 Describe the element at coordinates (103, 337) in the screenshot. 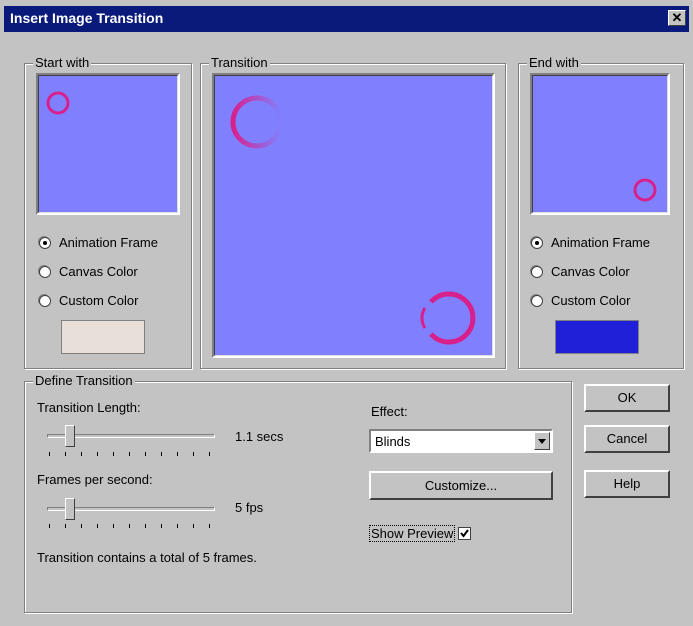

I see `start-custom-color-swatch` at that location.